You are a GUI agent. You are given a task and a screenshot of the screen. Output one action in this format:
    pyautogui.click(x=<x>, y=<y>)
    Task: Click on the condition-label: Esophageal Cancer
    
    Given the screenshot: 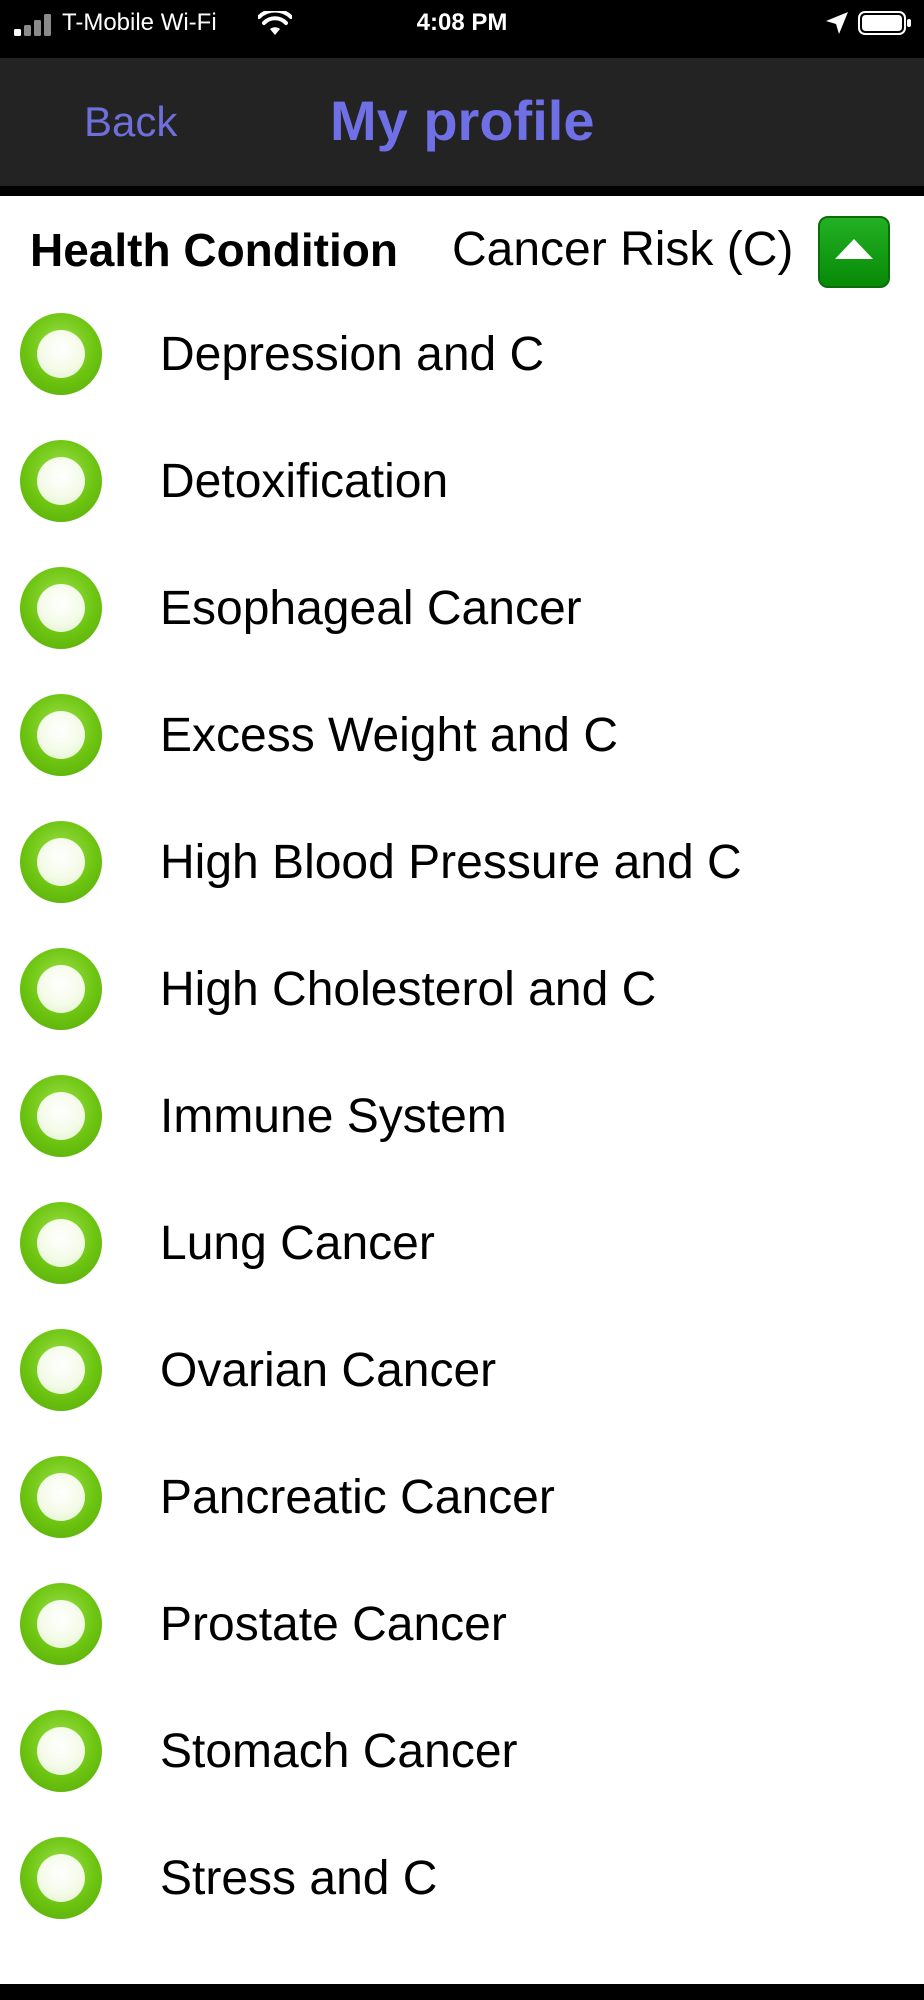 What is the action you would take?
    pyautogui.click(x=371, y=608)
    